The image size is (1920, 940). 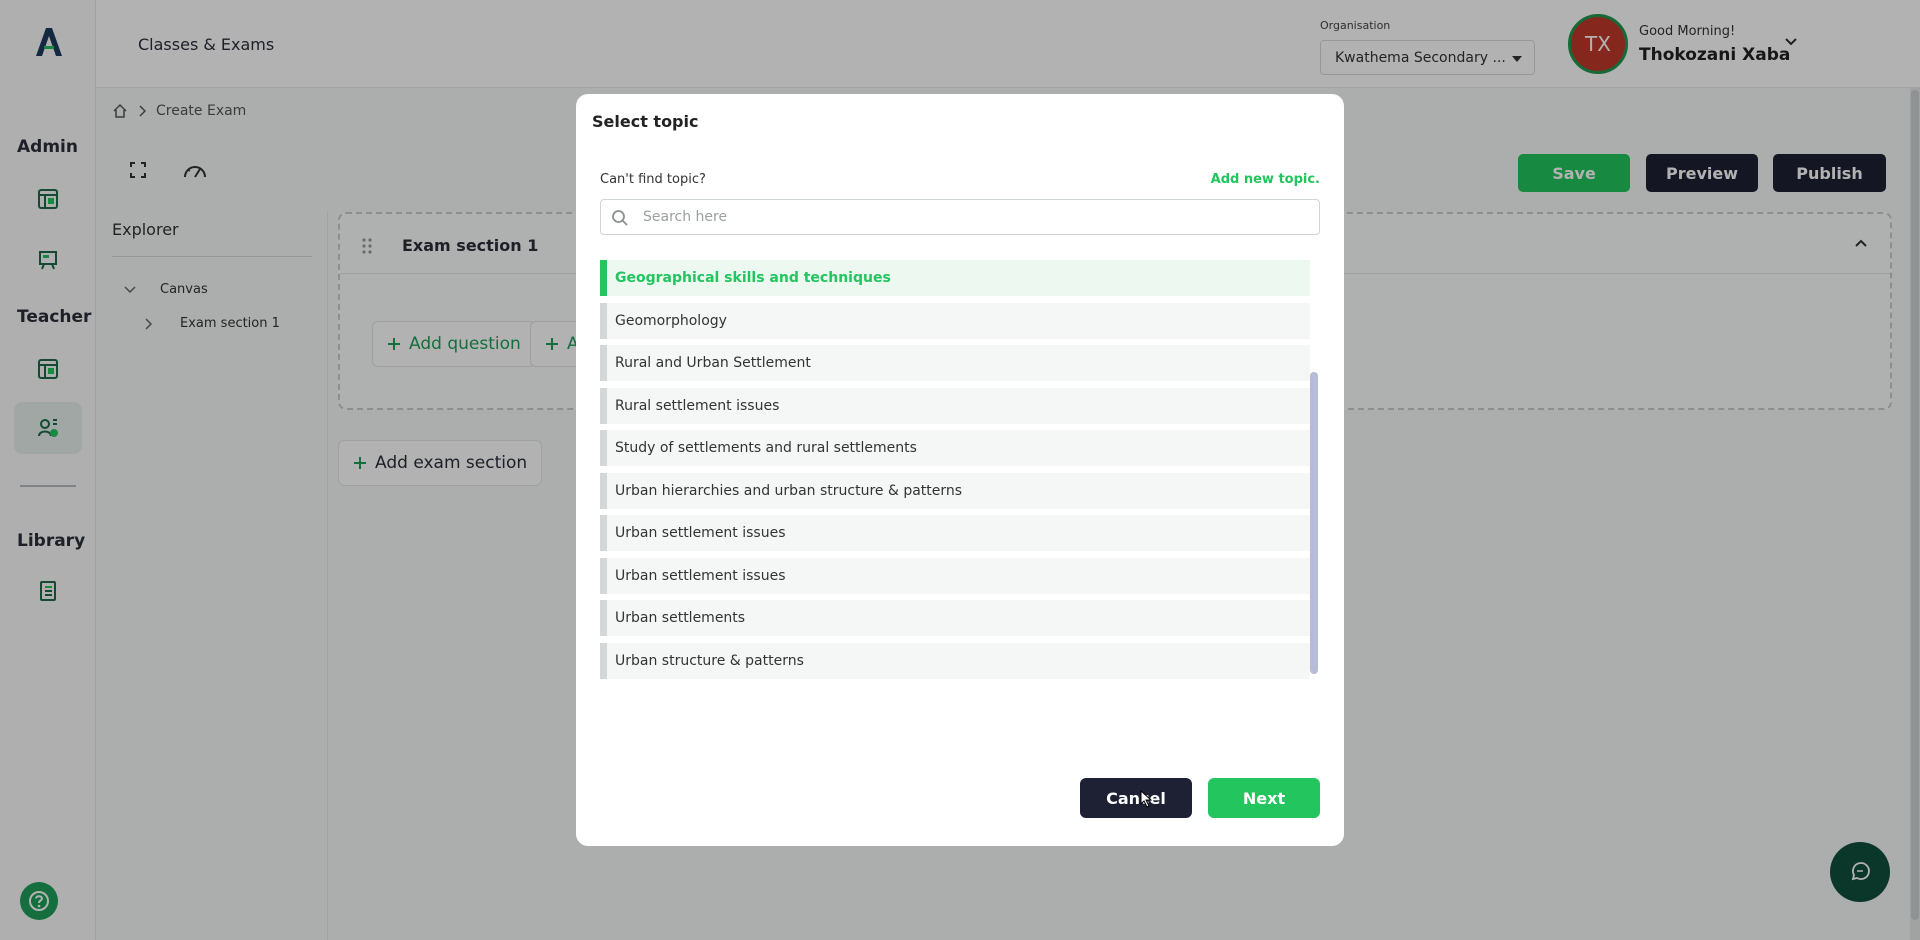 I want to click on topic-scroll-thumb, so click(x=1314, y=523).